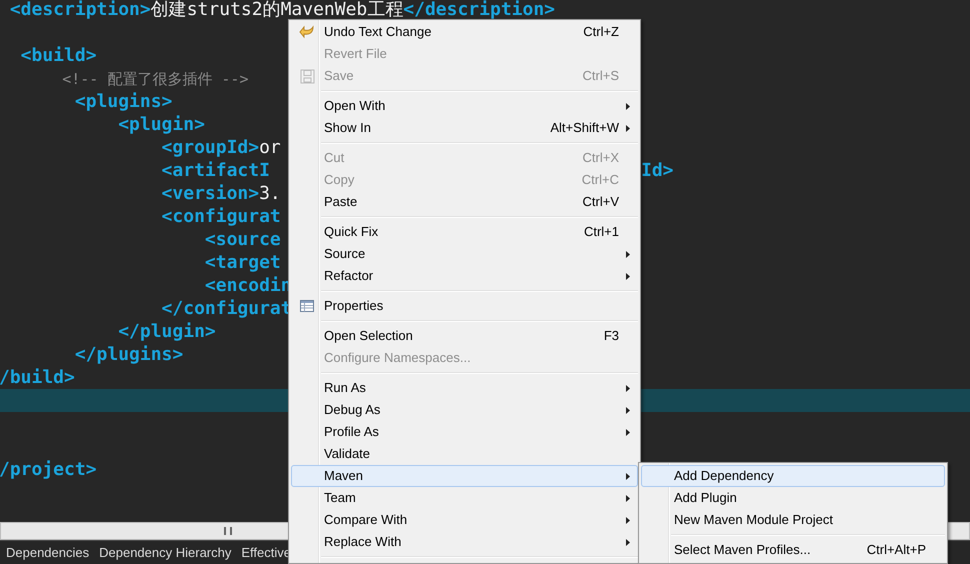 The image size is (970, 564). Describe the element at coordinates (464, 276) in the screenshot. I see `menu-item: Refactor` at that location.